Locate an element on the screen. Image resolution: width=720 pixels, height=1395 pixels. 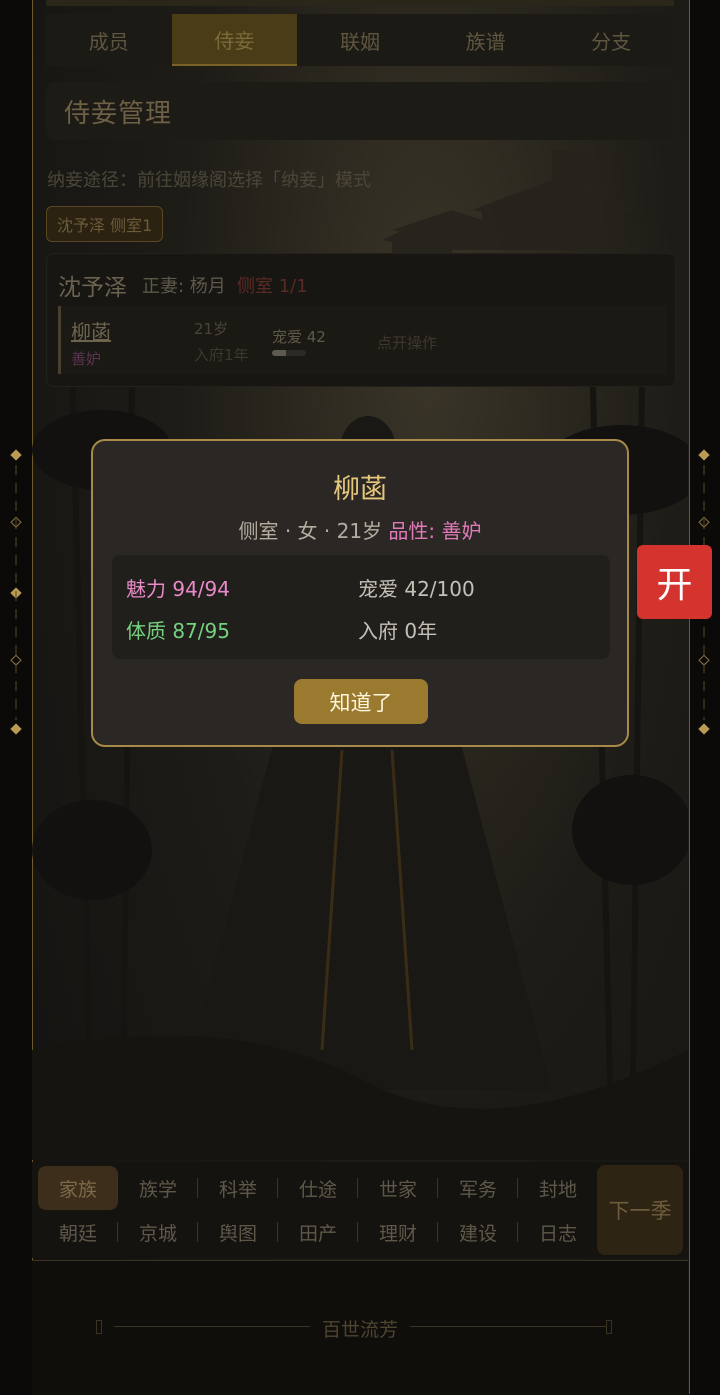
section-title: 侍妾管理 is located at coordinates (360, 111).